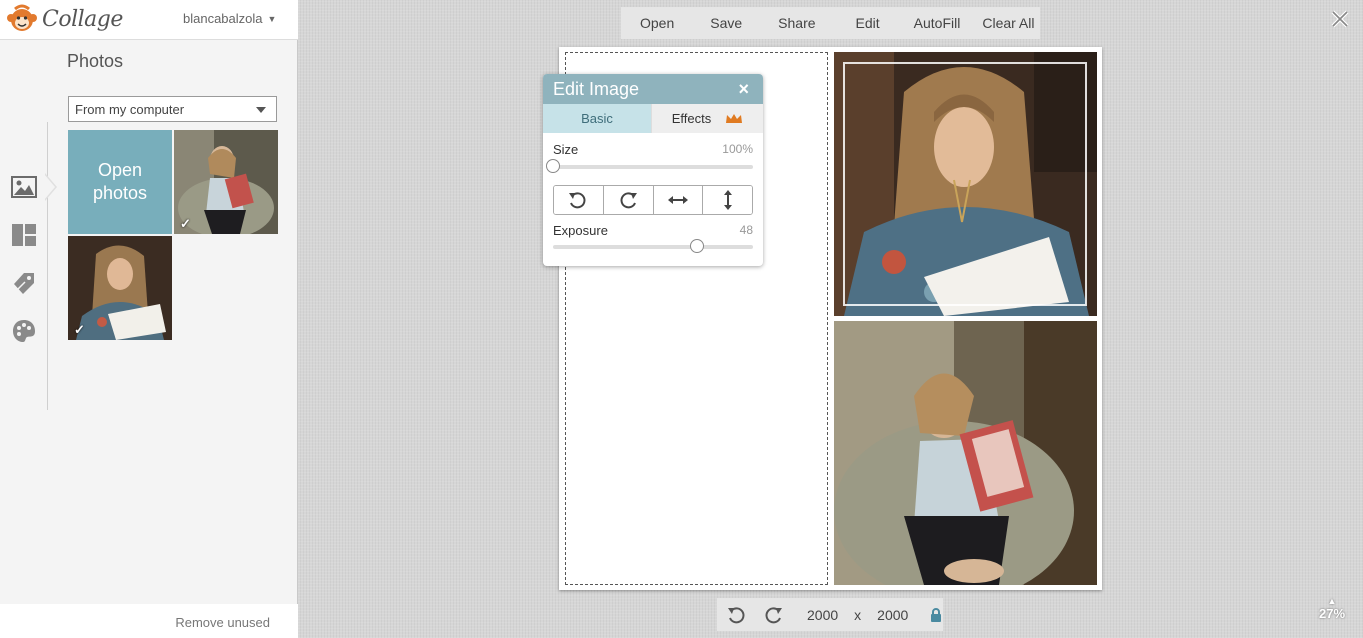 Image resolution: width=1363 pixels, height=638 pixels. Describe the element at coordinates (737, 149) in the screenshot. I see `size-value: 100%` at that location.